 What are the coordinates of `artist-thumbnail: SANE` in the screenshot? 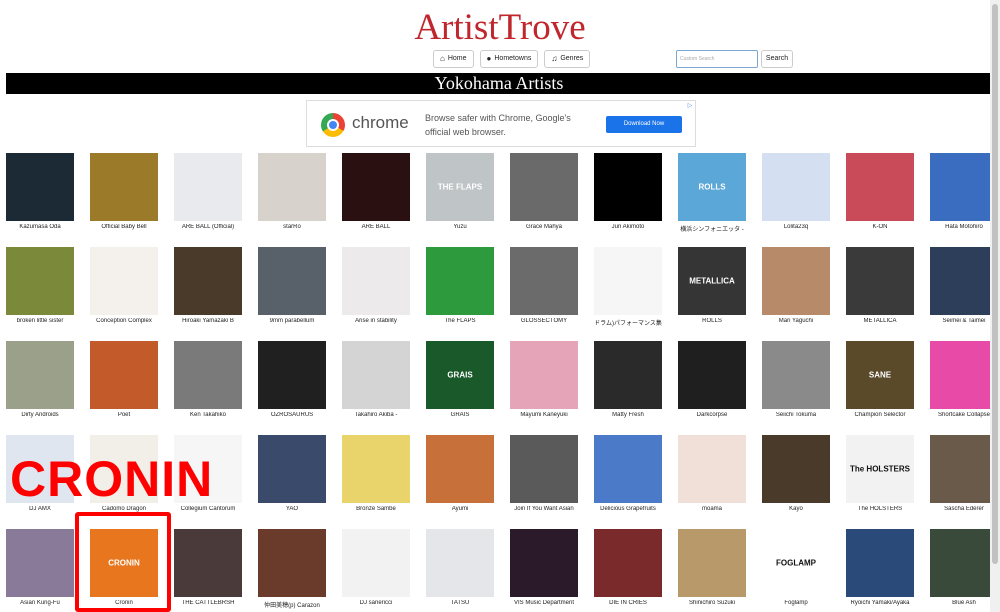 It's located at (880, 375).